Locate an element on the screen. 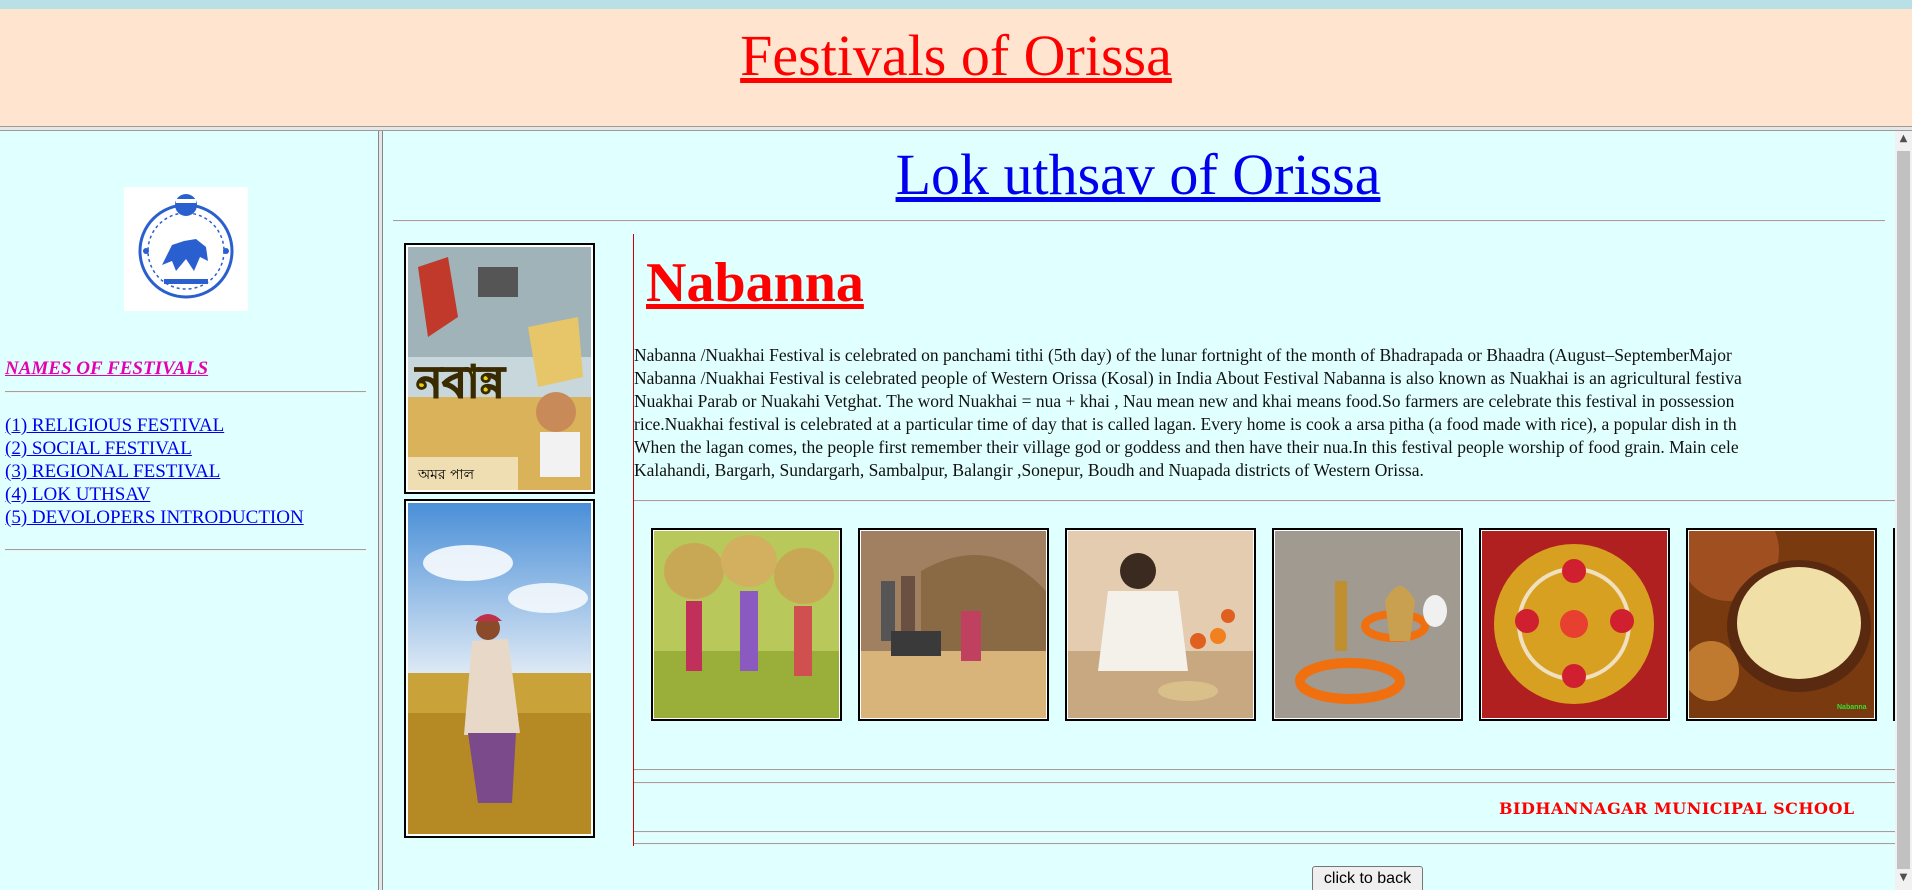 The height and width of the screenshot is (890, 1912). gallery-caption-text: Nabanna is located at coordinates (1852, 707).